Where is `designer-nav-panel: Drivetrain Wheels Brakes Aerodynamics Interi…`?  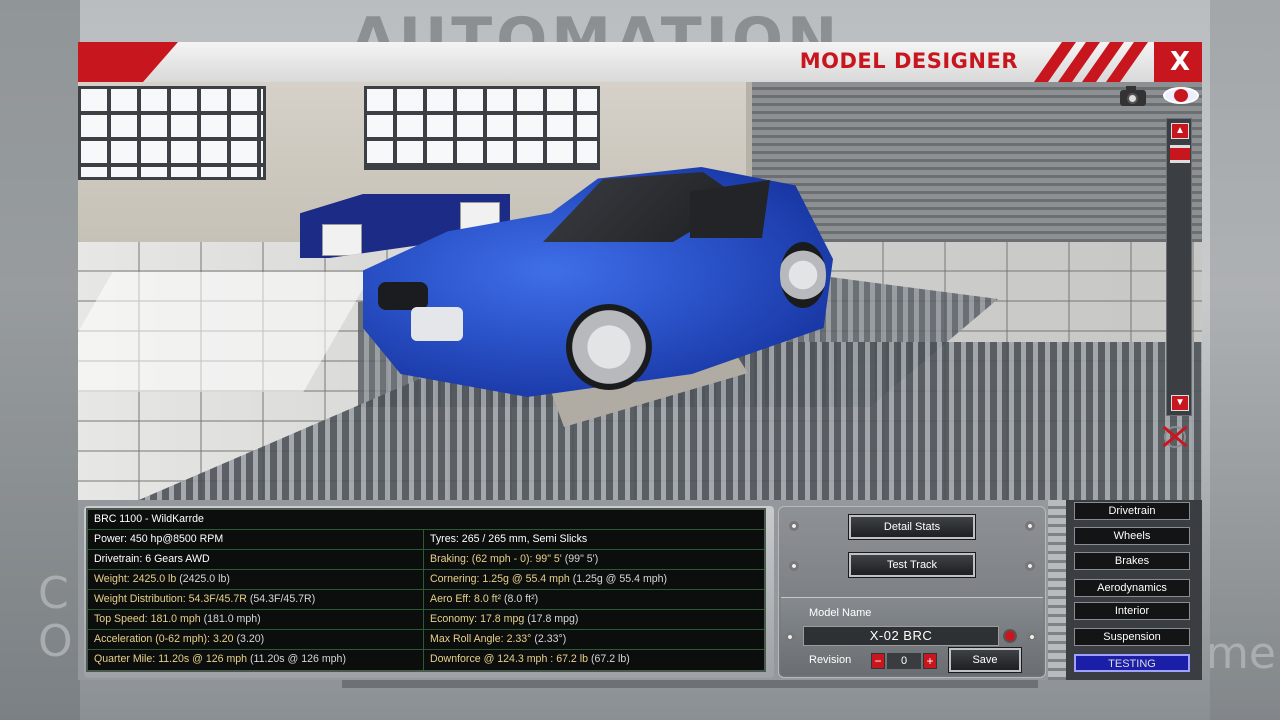 designer-nav-panel: Drivetrain Wheels Brakes Aerodynamics Interi… is located at coordinates (1125, 590).